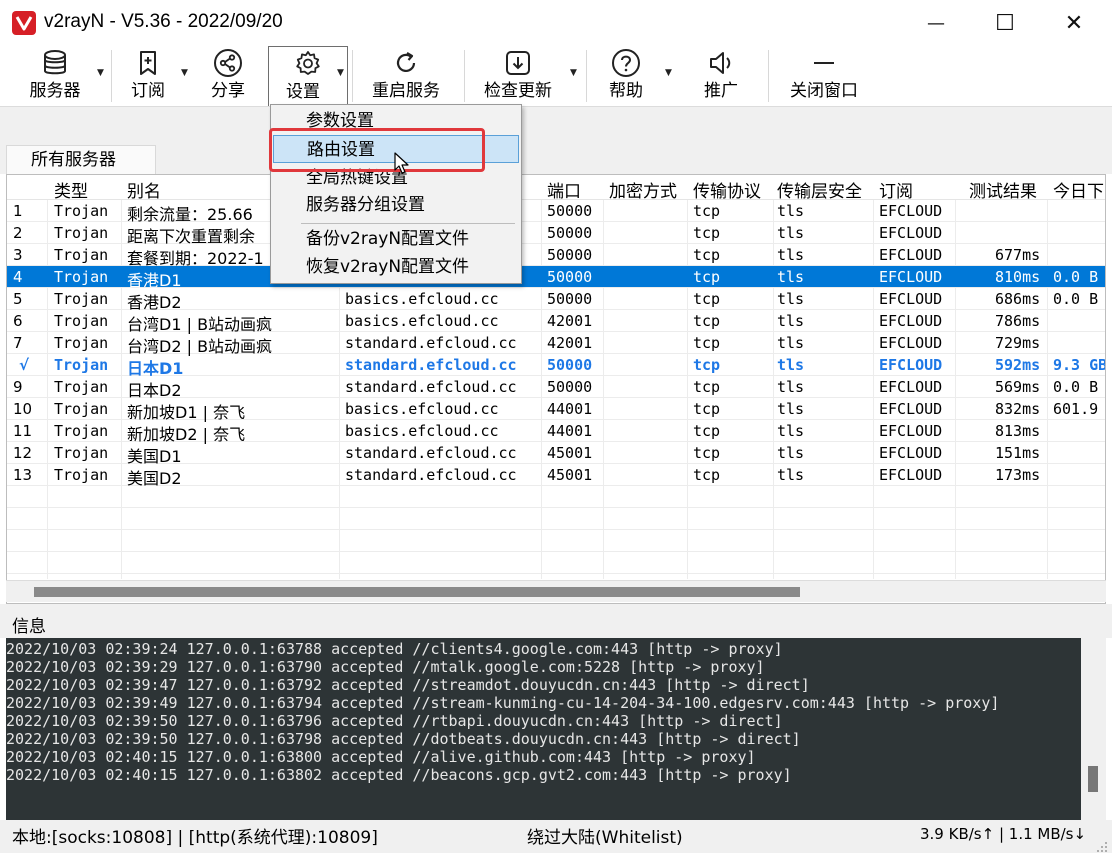 The image size is (1112, 853). Describe the element at coordinates (668, 73) in the screenshot. I see `help-dropdown-caret-icon: ▼` at that location.